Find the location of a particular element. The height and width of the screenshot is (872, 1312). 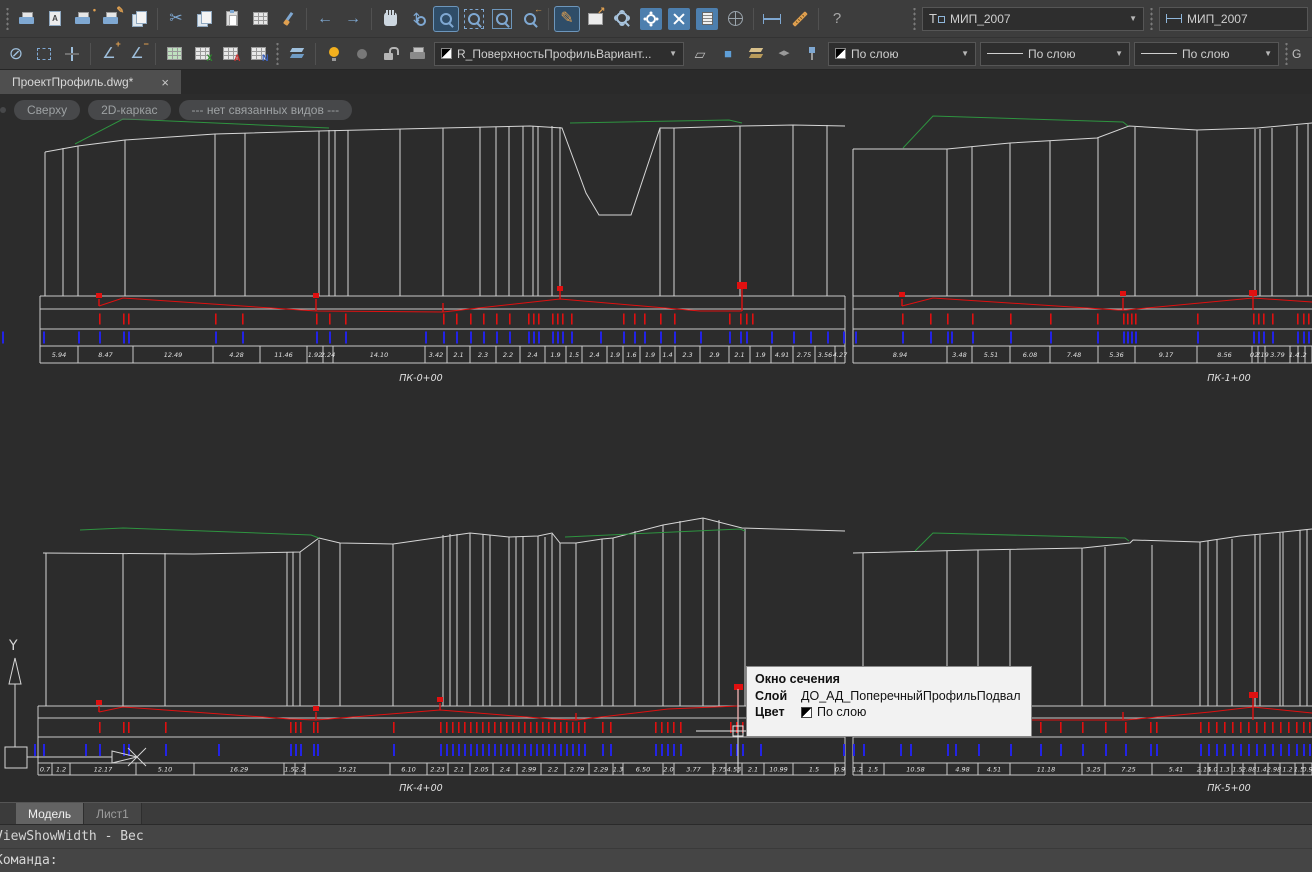

zoom-previous-icon: ← is located at coordinates (532, 15).